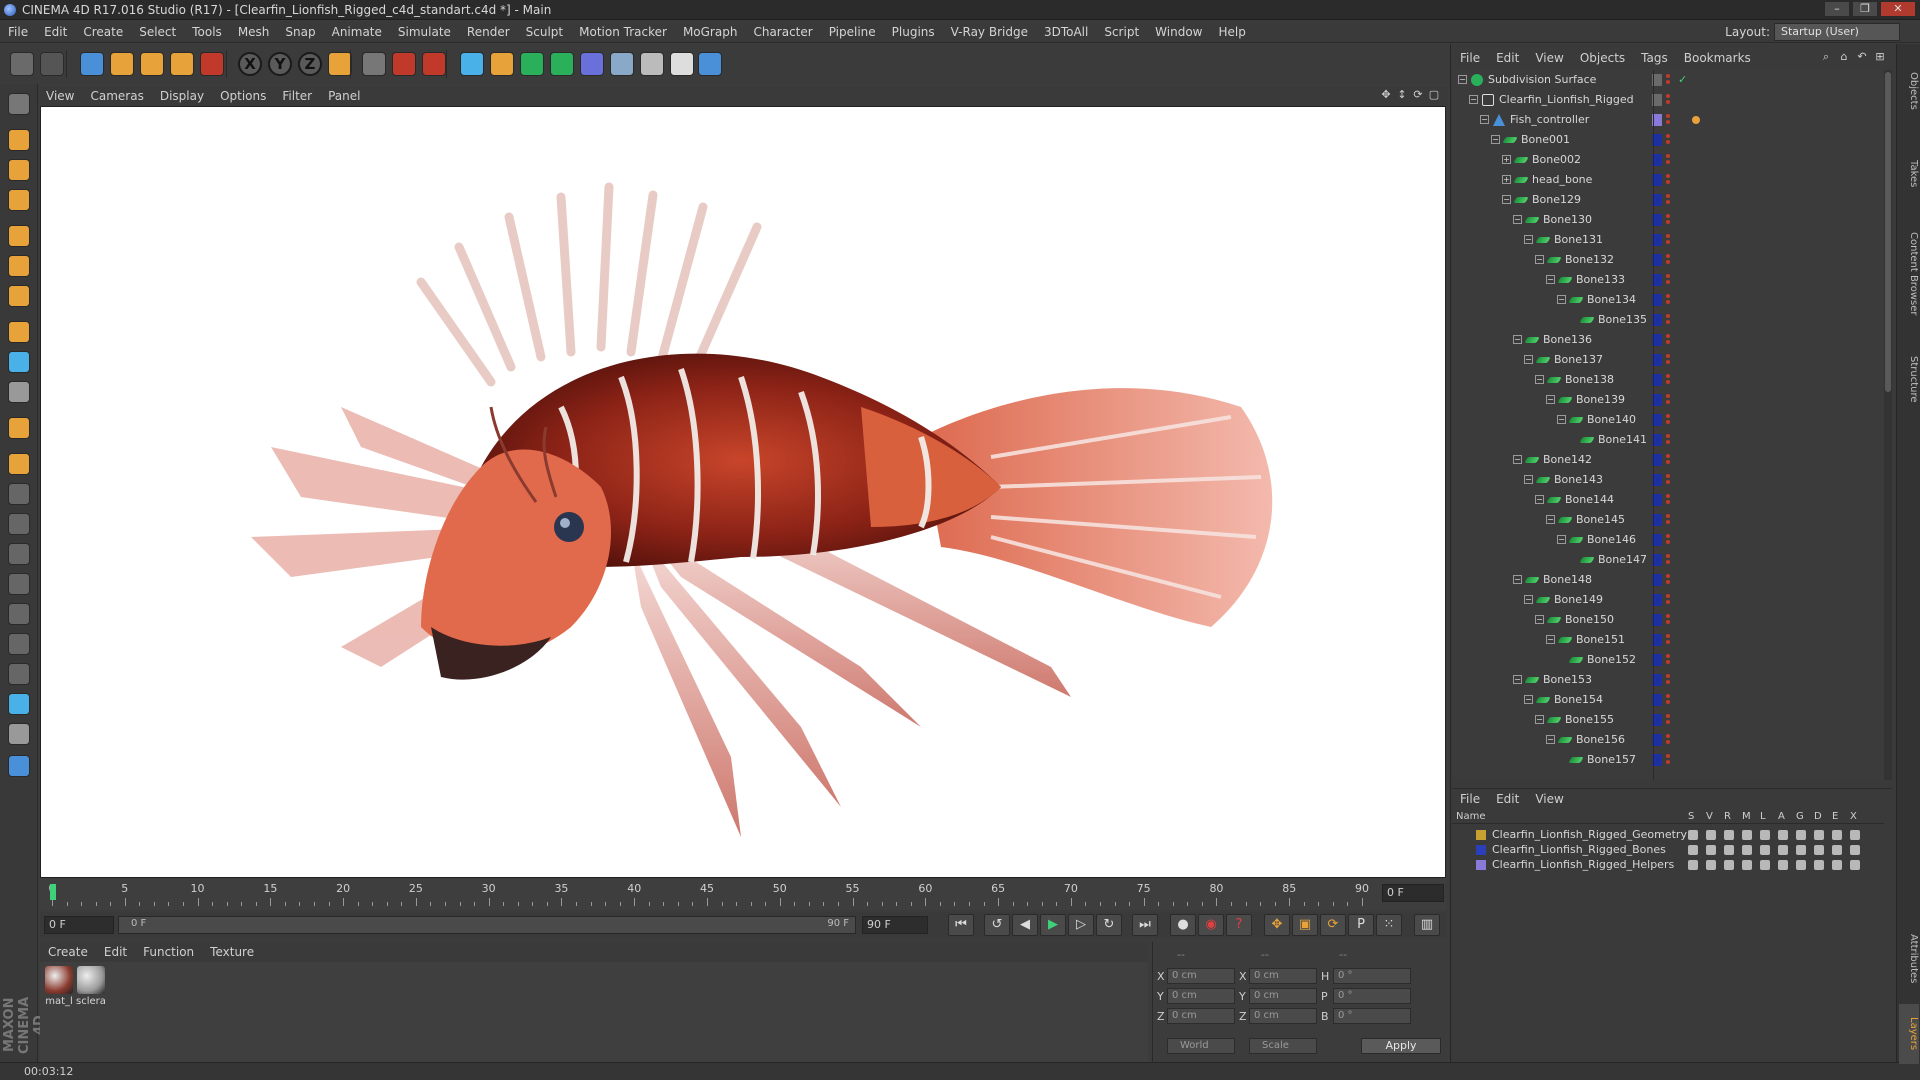 The image size is (1920, 1080). I want to click on size-mode-dropdown: Scale, so click(1283, 1046).